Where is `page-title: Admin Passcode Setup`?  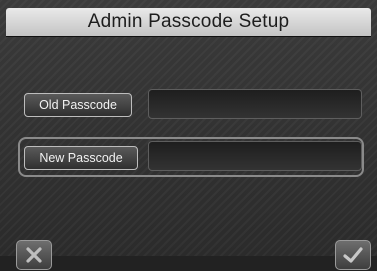 page-title: Admin Passcode Setup is located at coordinates (188, 21).